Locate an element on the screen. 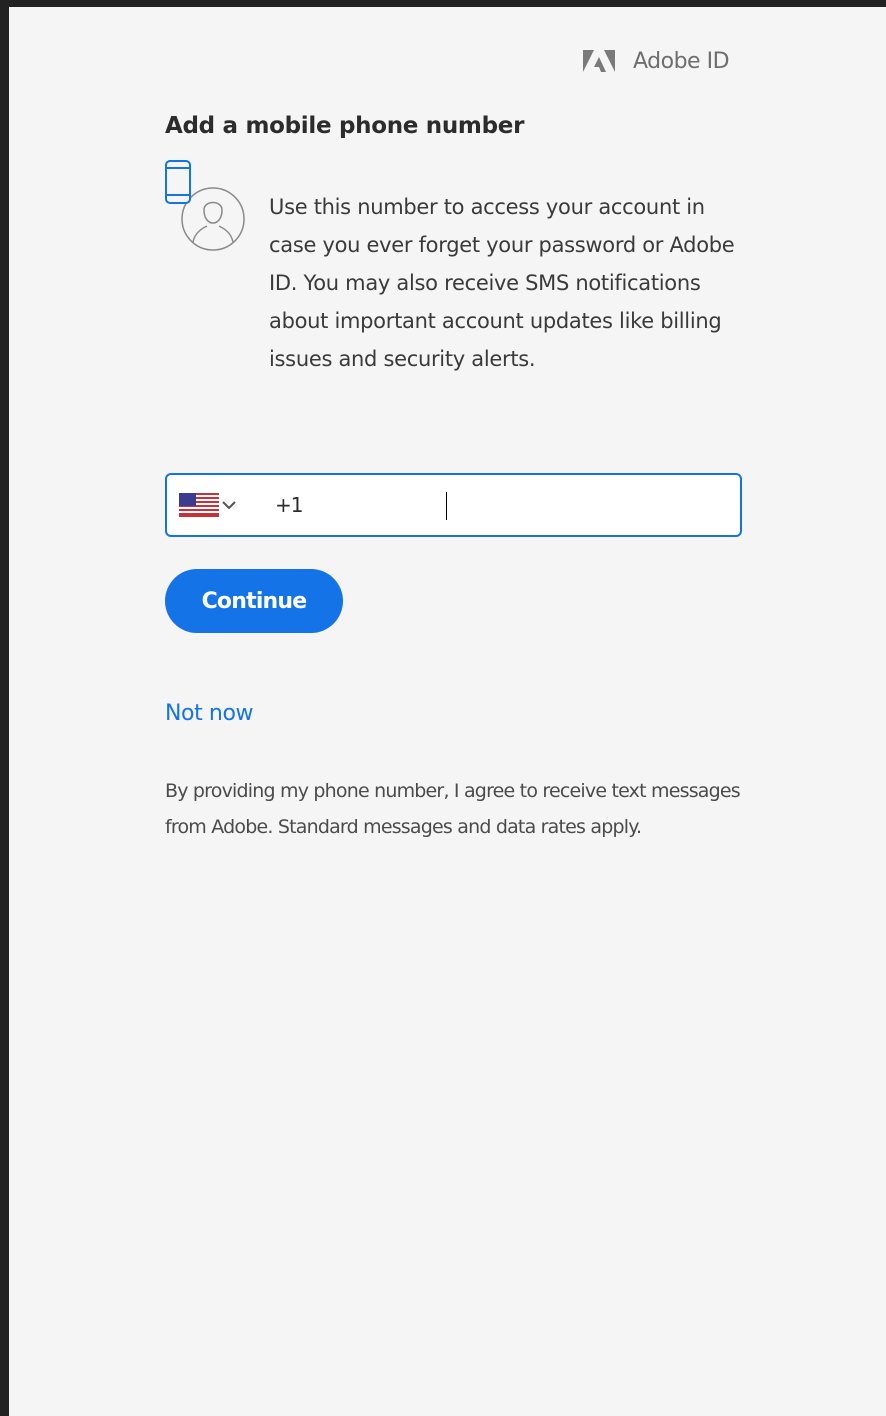  not-now-link: Not now is located at coordinates (209, 713).